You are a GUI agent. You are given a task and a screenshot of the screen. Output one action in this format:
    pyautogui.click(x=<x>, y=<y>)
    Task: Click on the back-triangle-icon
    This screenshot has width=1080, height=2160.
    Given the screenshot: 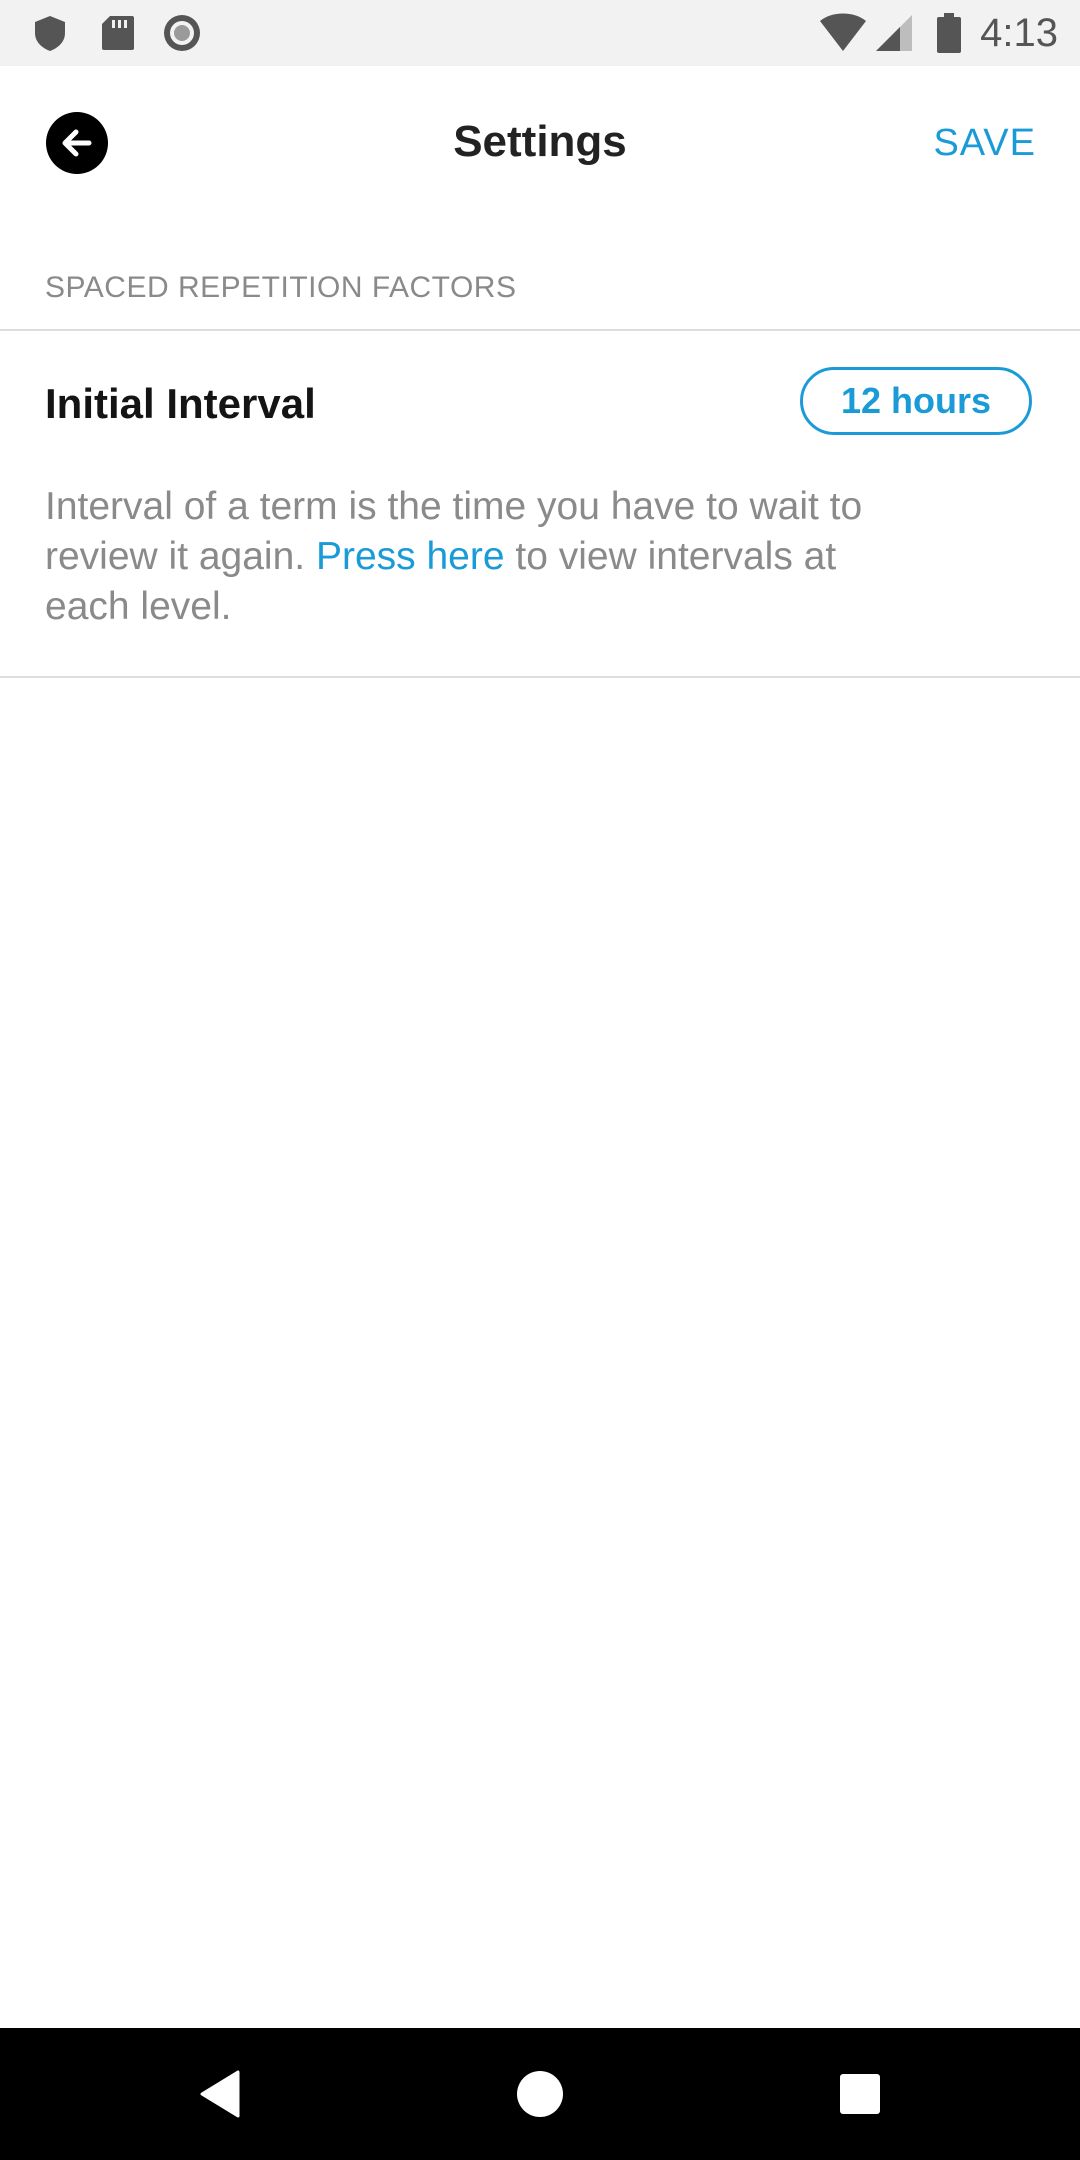 What is the action you would take?
    pyautogui.click(x=220, y=2094)
    